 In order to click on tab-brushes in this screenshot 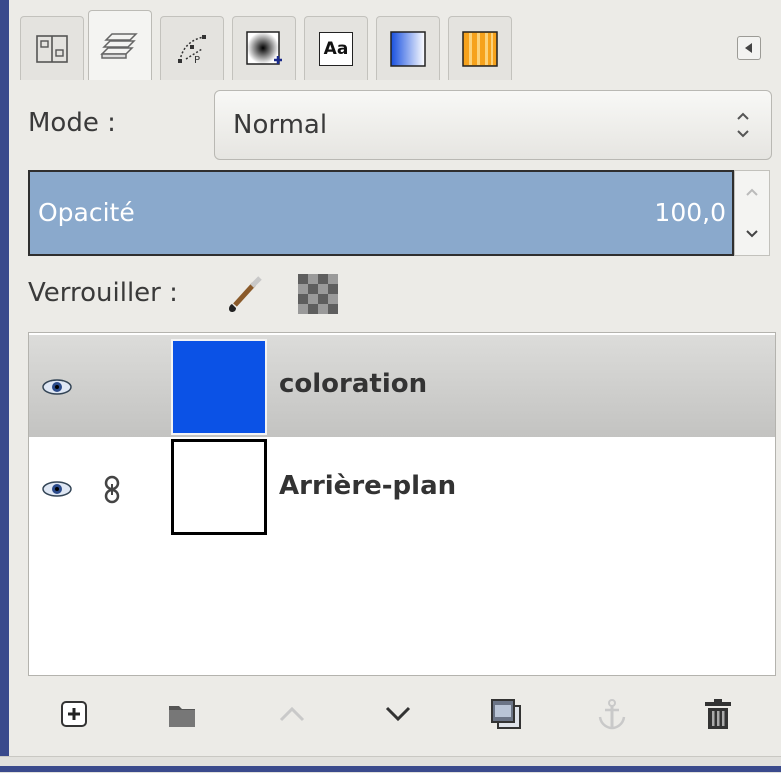, I will do `click(264, 48)`.